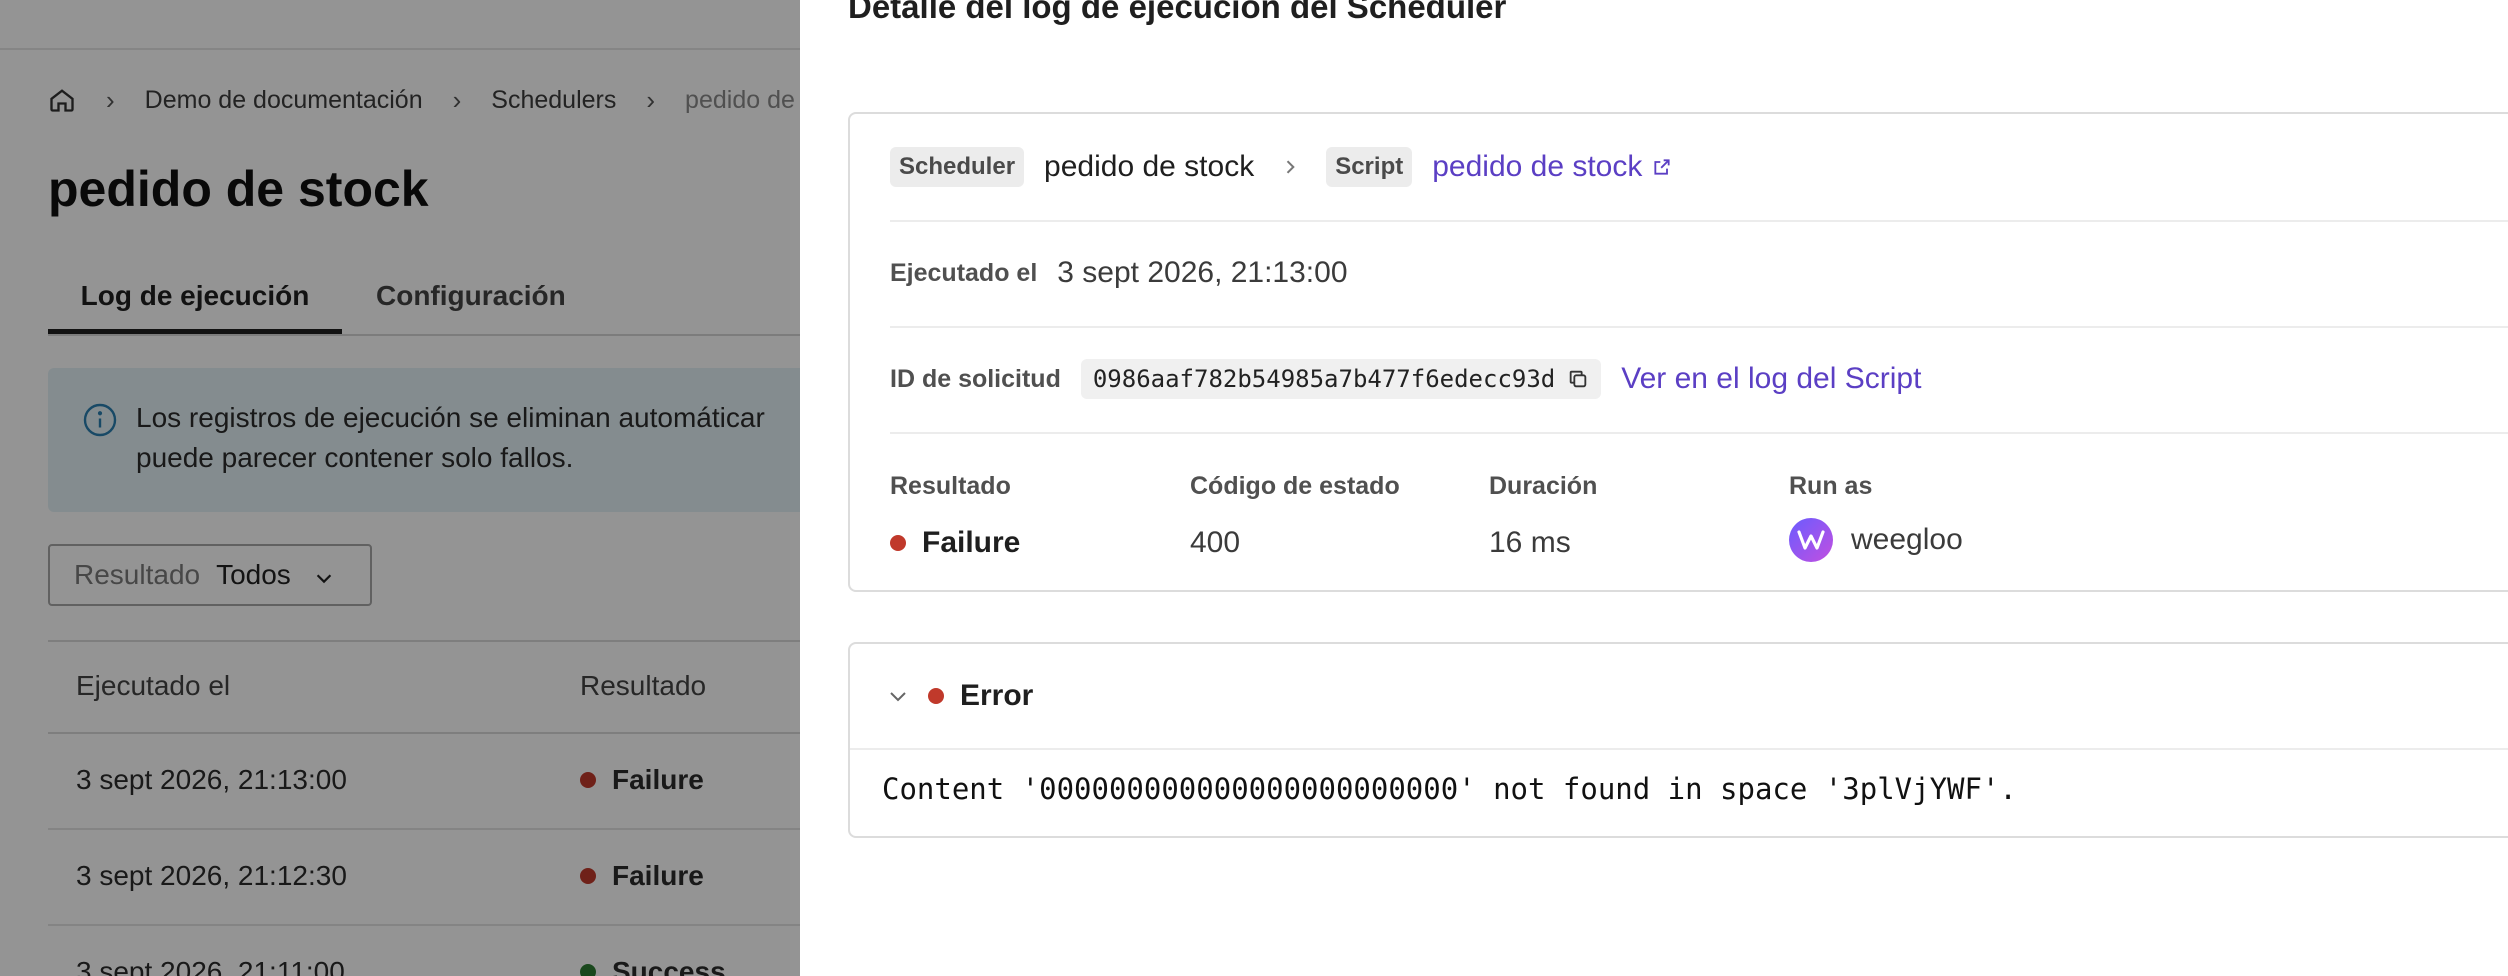 This screenshot has width=2508, height=976. I want to click on run-as-value-wrap: weegloo, so click(1876, 540).